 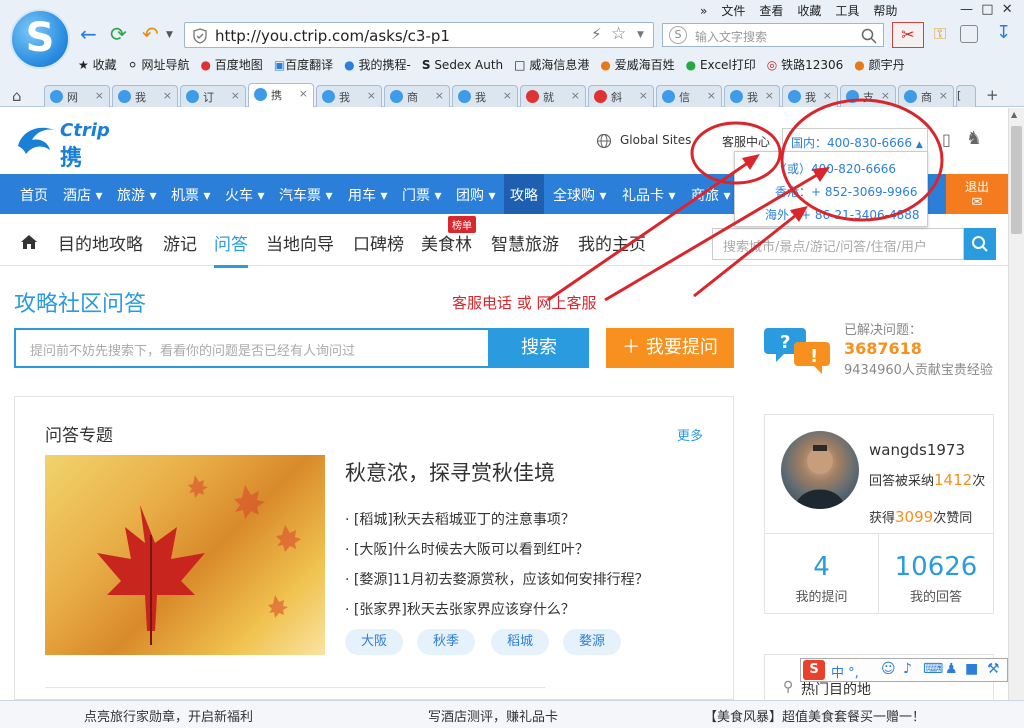 I want to click on topic-question: · [婺源]11月初去婺源赏秋，应该如何安排行程？, so click(x=497, y=579).